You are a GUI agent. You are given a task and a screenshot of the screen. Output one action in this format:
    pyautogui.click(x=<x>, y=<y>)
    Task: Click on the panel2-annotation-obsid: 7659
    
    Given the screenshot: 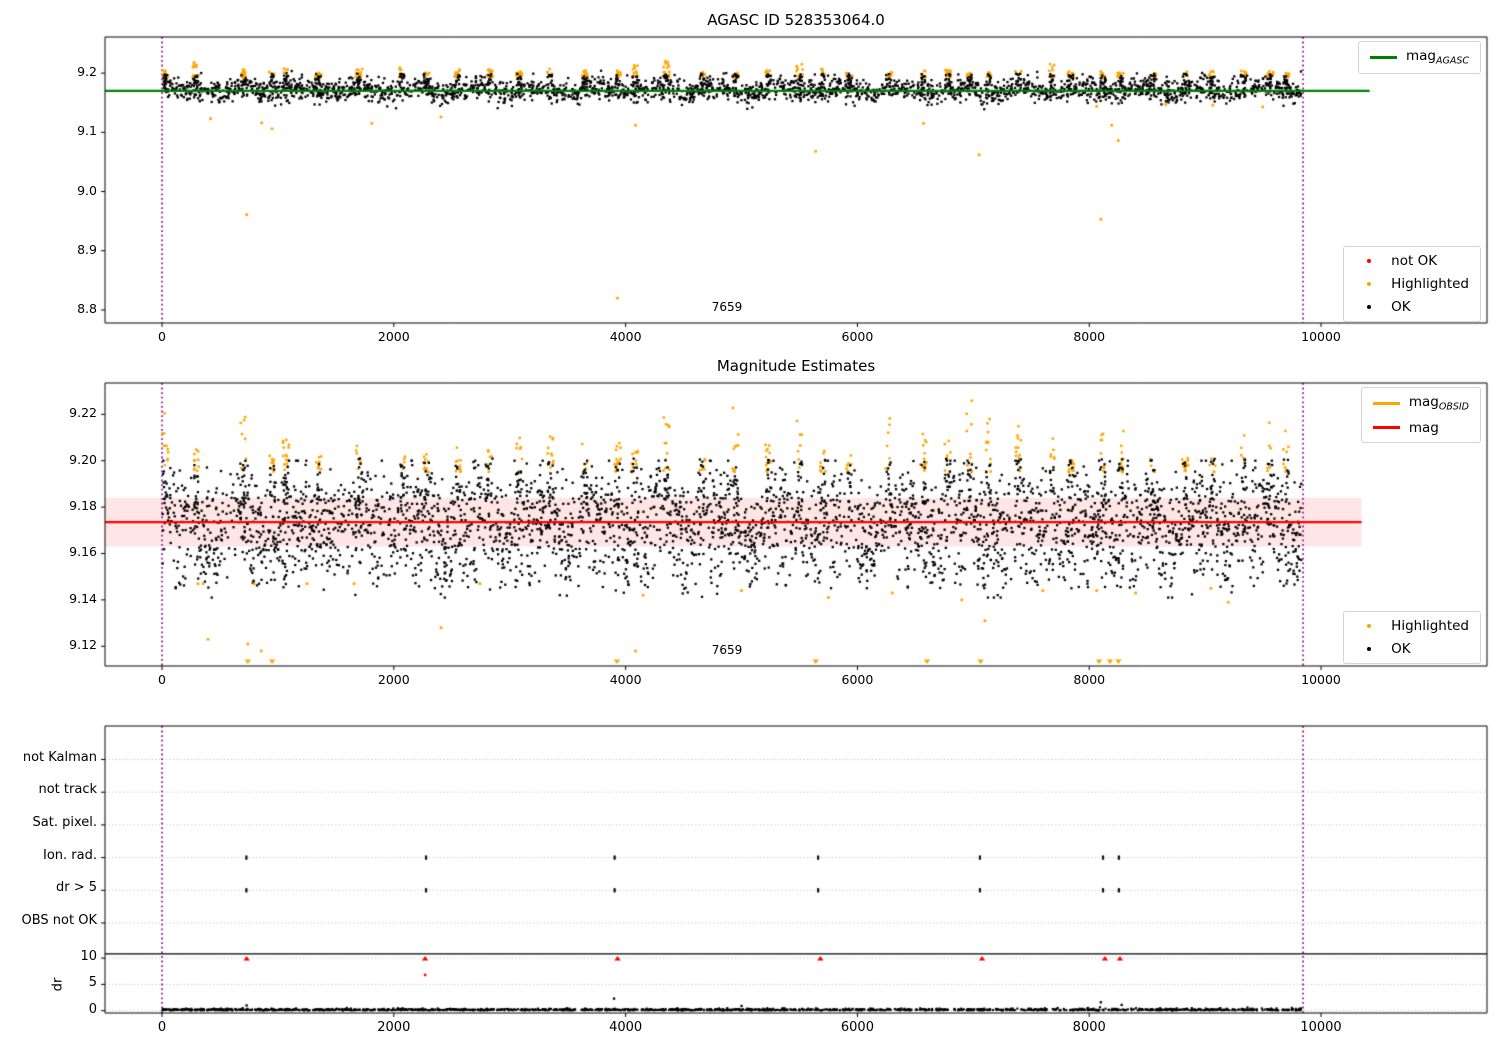 What is the action you would take?
    pyautogui.click(x=727, y=650)
    